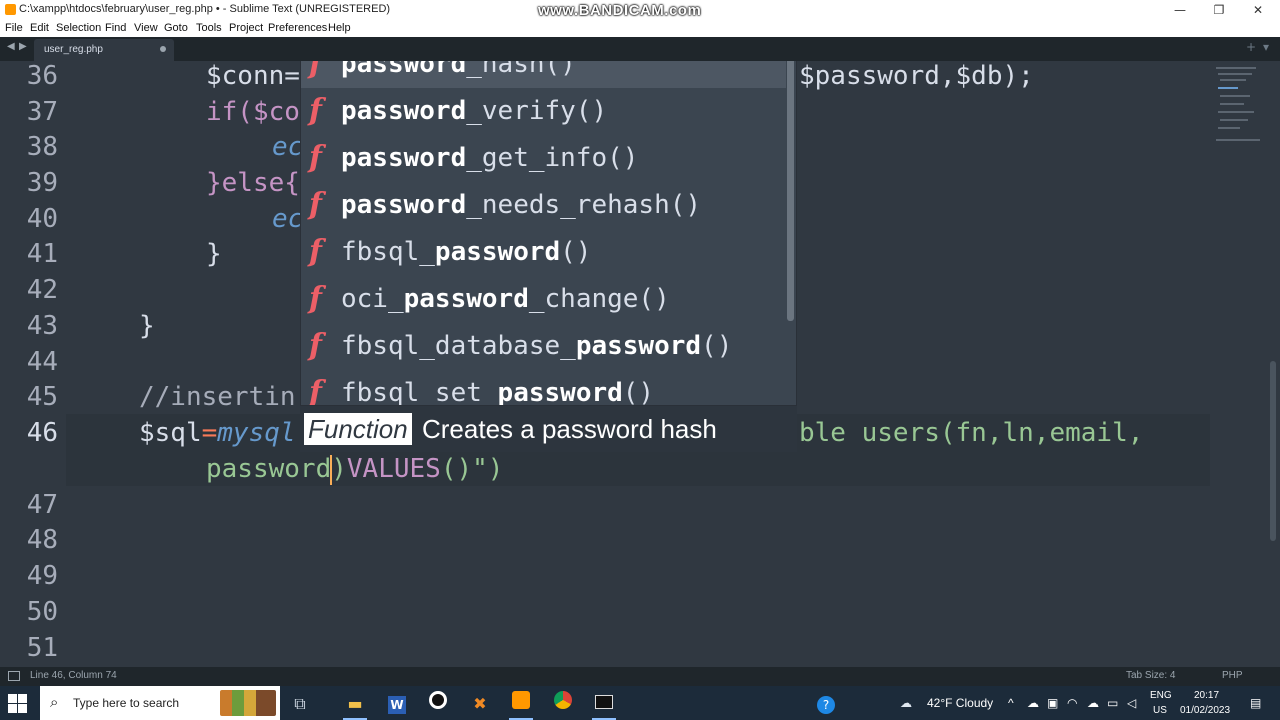 The height and width of the screenshot is (720, 1280). What do you see at coordinates (397, 704) in the screenshot?
I see `word-icon: W` at bounding box center [397, 704].